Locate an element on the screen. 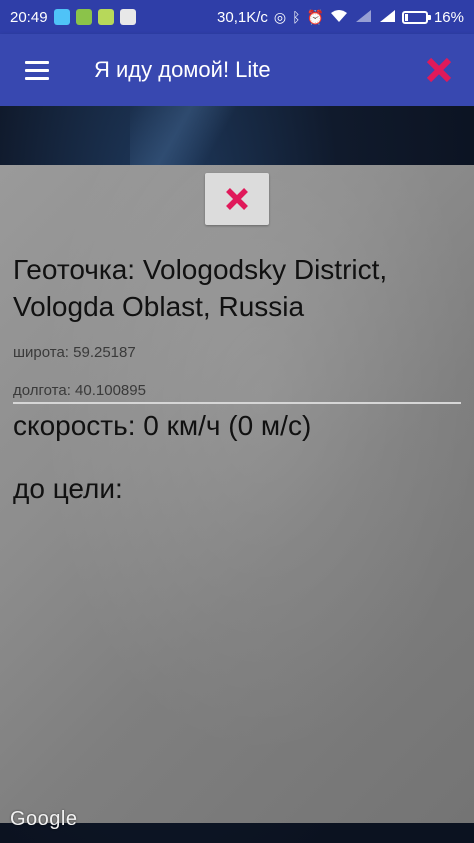 The width and height of the screenshot is (474, 843). image-notification-icon is located at coordinates (127, 17).